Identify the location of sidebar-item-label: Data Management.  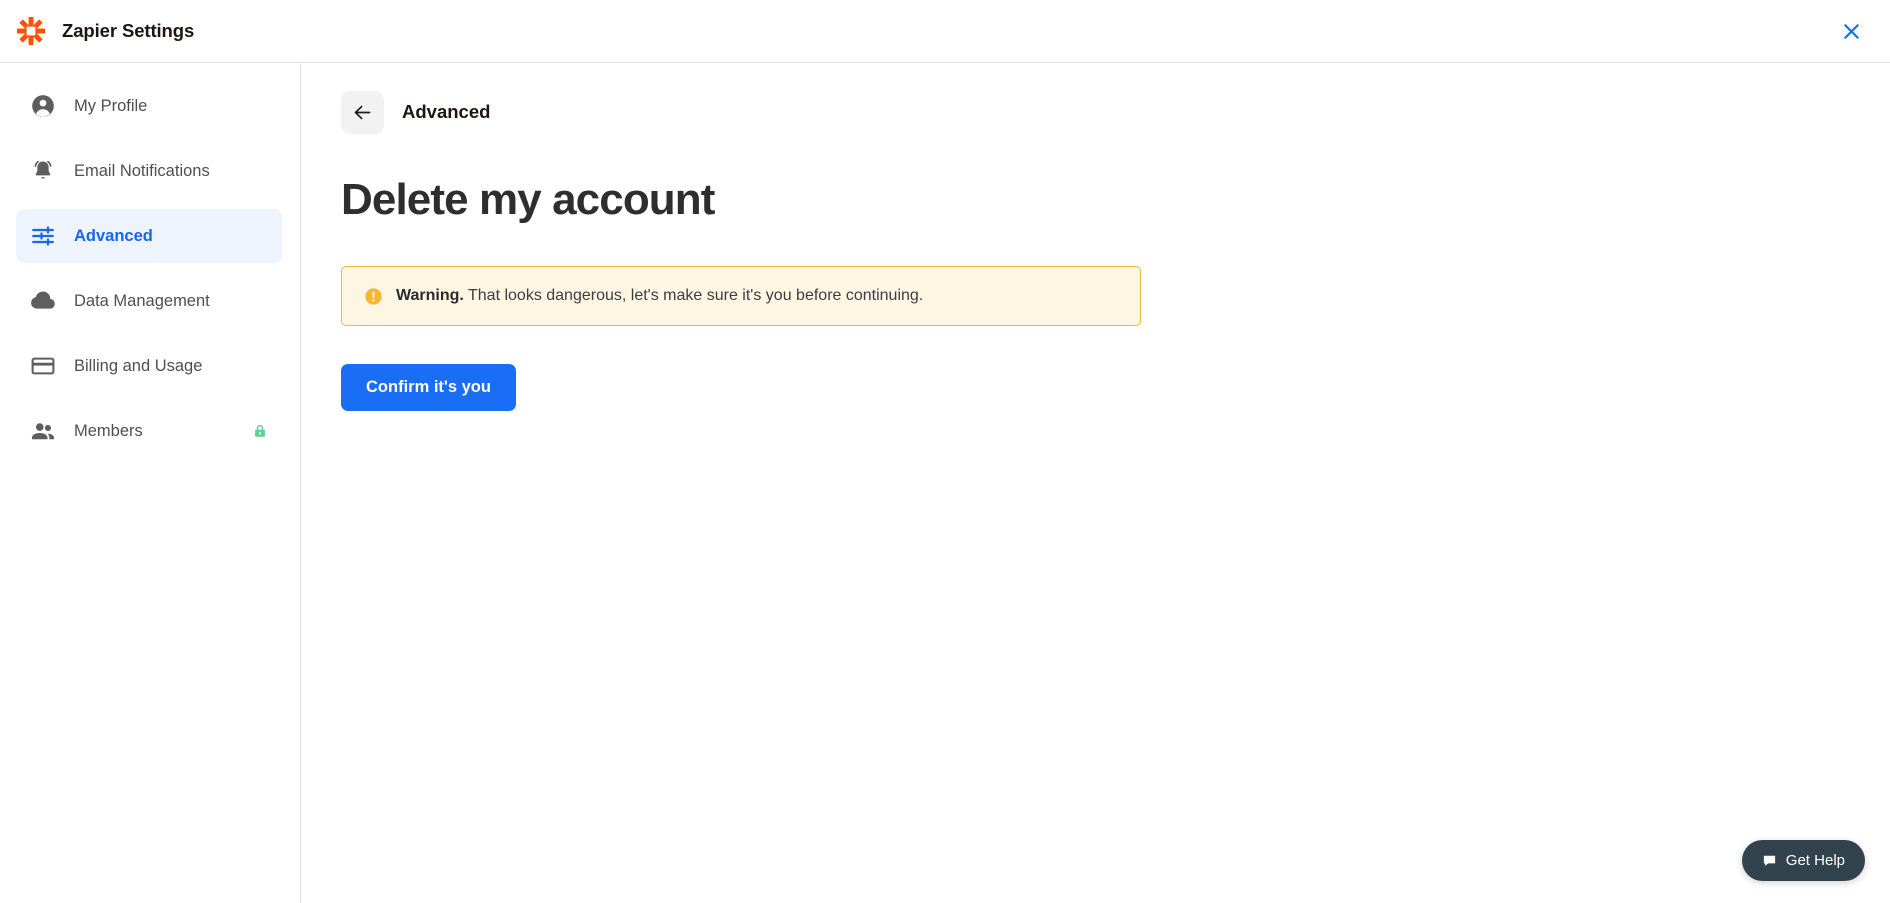
(142, 300).